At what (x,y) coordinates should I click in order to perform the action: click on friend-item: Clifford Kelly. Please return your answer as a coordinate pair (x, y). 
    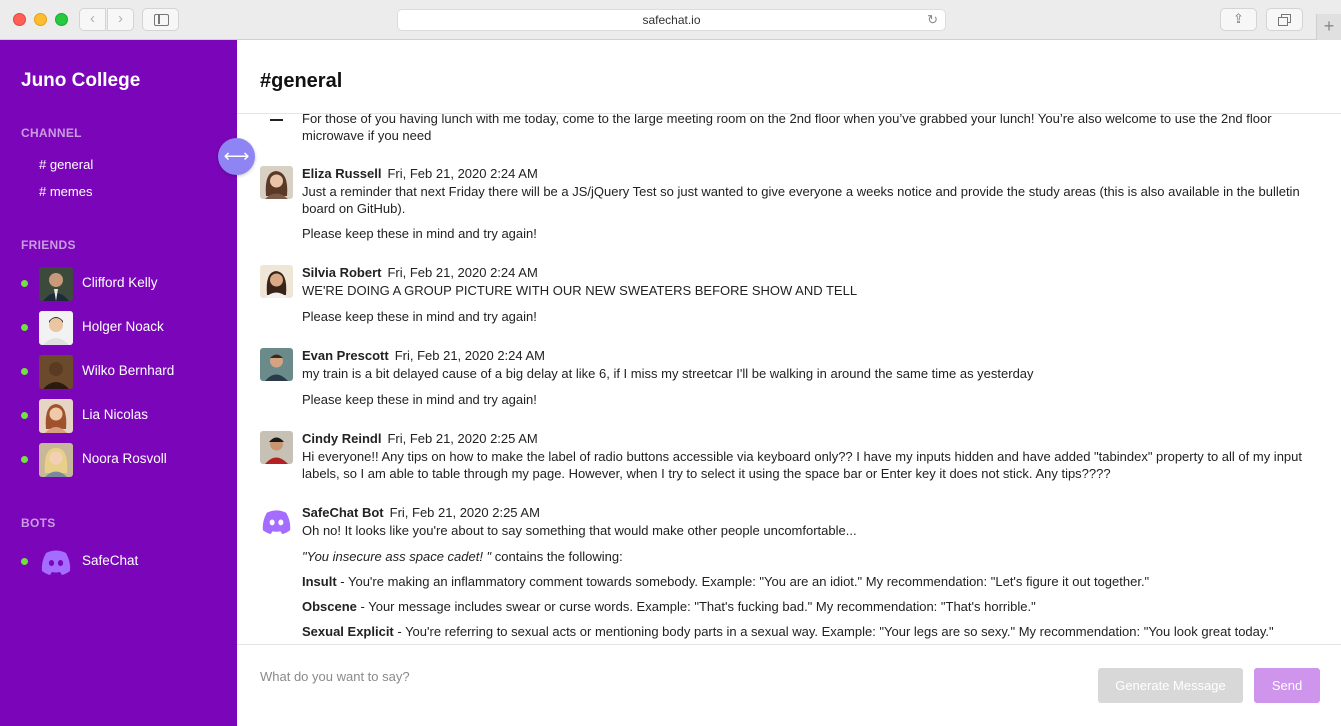
    Looking at the image, I should click on (118, 284).